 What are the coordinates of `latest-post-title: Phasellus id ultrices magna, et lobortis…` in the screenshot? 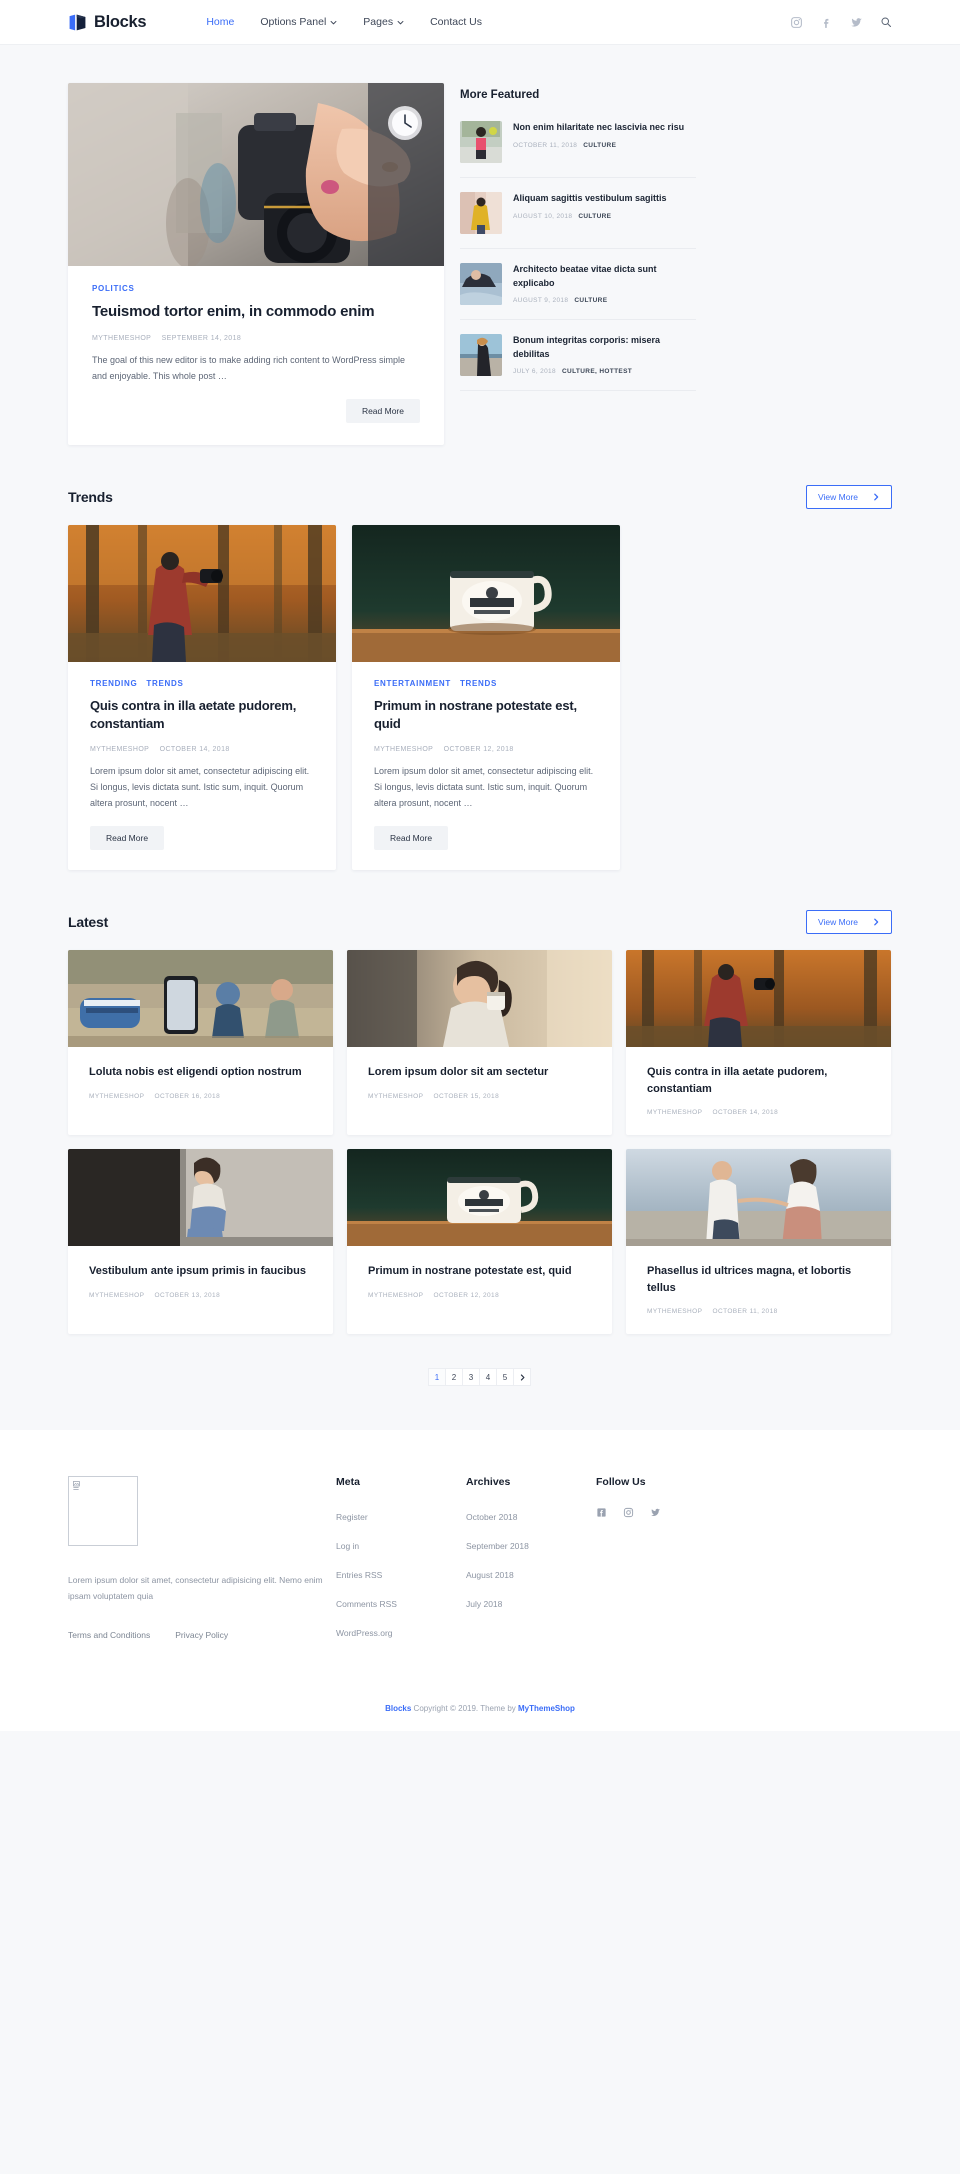 It's located at (758, 1279).